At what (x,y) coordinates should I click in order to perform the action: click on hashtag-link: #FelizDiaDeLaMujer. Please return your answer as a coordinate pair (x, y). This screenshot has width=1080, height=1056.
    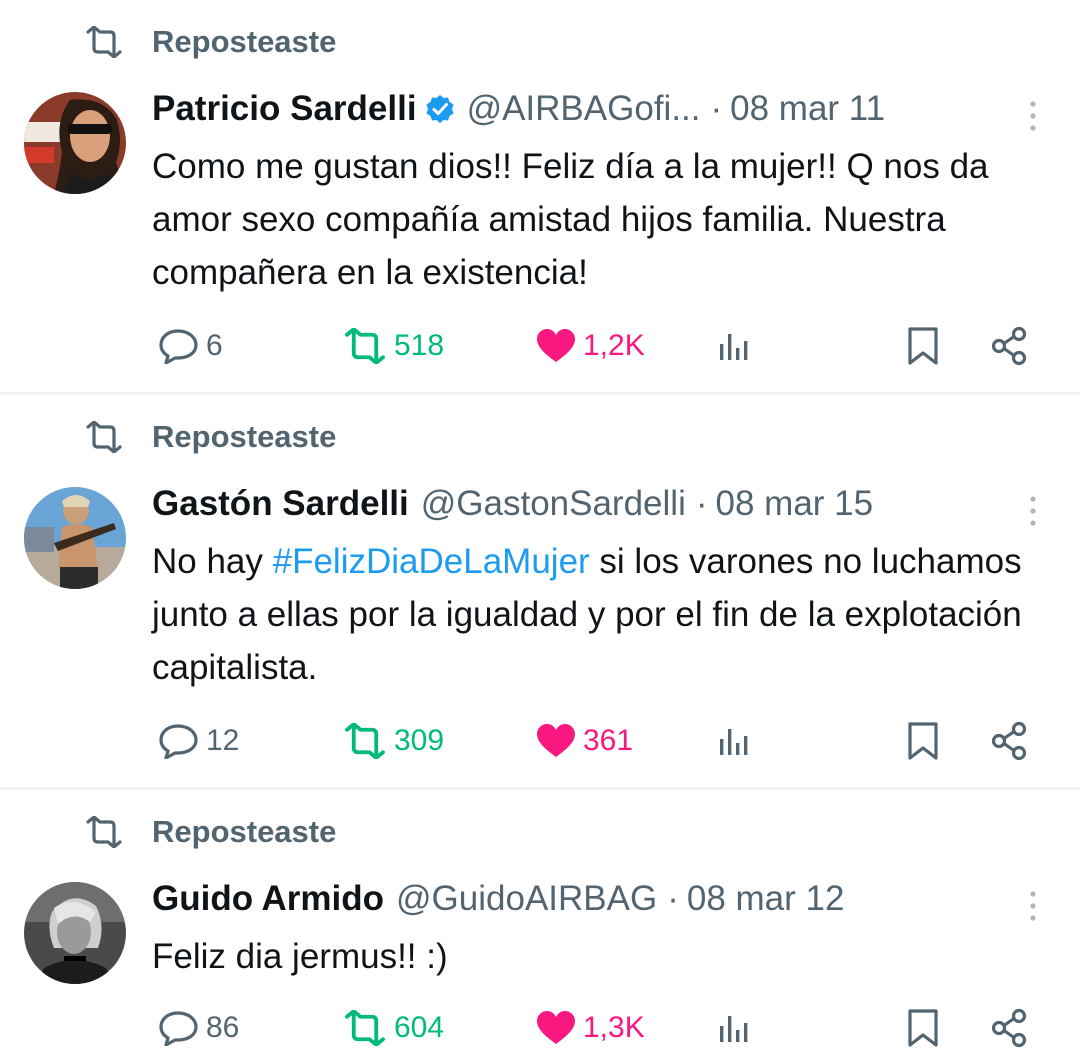
    Looking at the image, I should click on (431, 561).